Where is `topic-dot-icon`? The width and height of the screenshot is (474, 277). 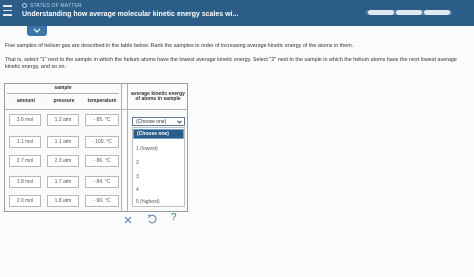
topic-dot-icon is located at coordinates (24, 5).